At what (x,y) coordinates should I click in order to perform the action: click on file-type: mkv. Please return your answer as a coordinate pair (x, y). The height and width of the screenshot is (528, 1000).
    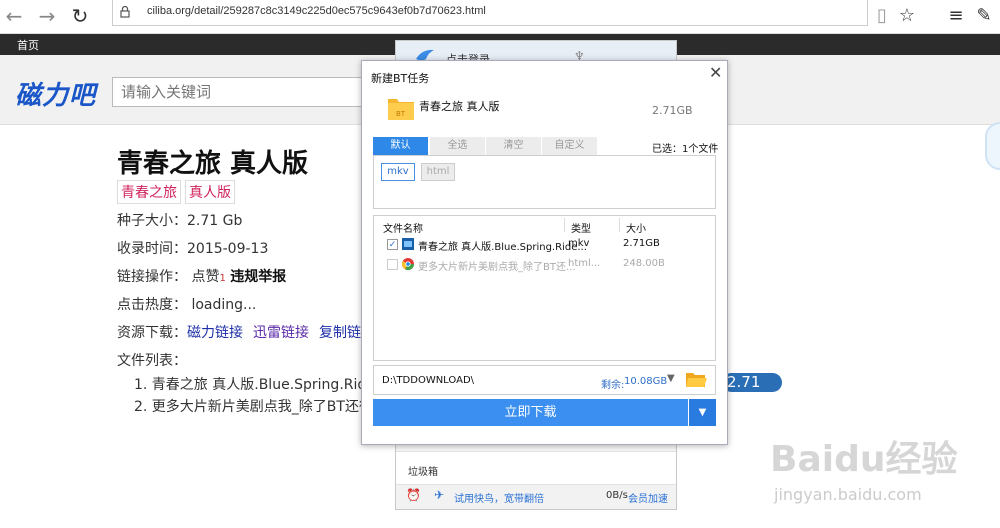
    Looking at the image, I should click on (579, 243).